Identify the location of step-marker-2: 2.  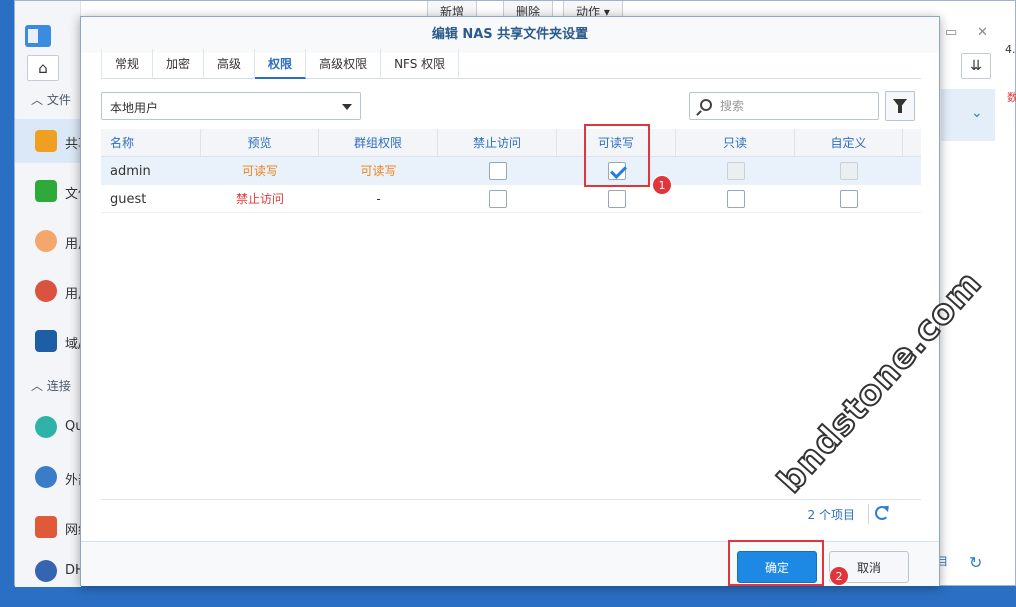
(839, 576).